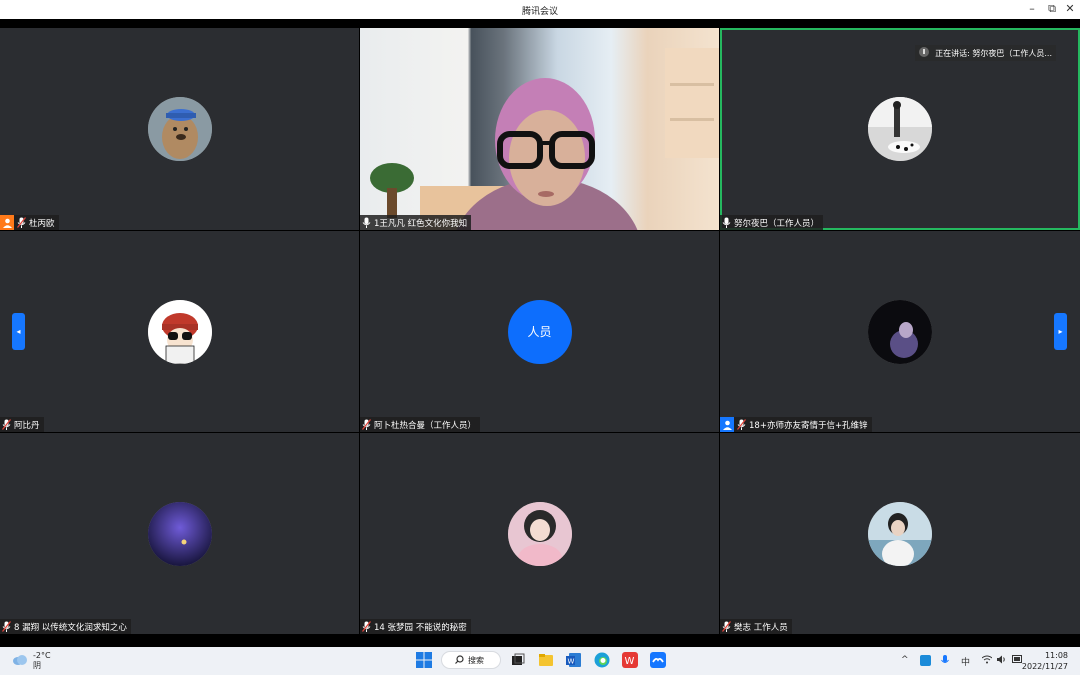 This screenshot has height=675, width=1080. Describe the element at coordinates (924, 53) in the screenshot. I see `speaker-avatar-icon` at that location.